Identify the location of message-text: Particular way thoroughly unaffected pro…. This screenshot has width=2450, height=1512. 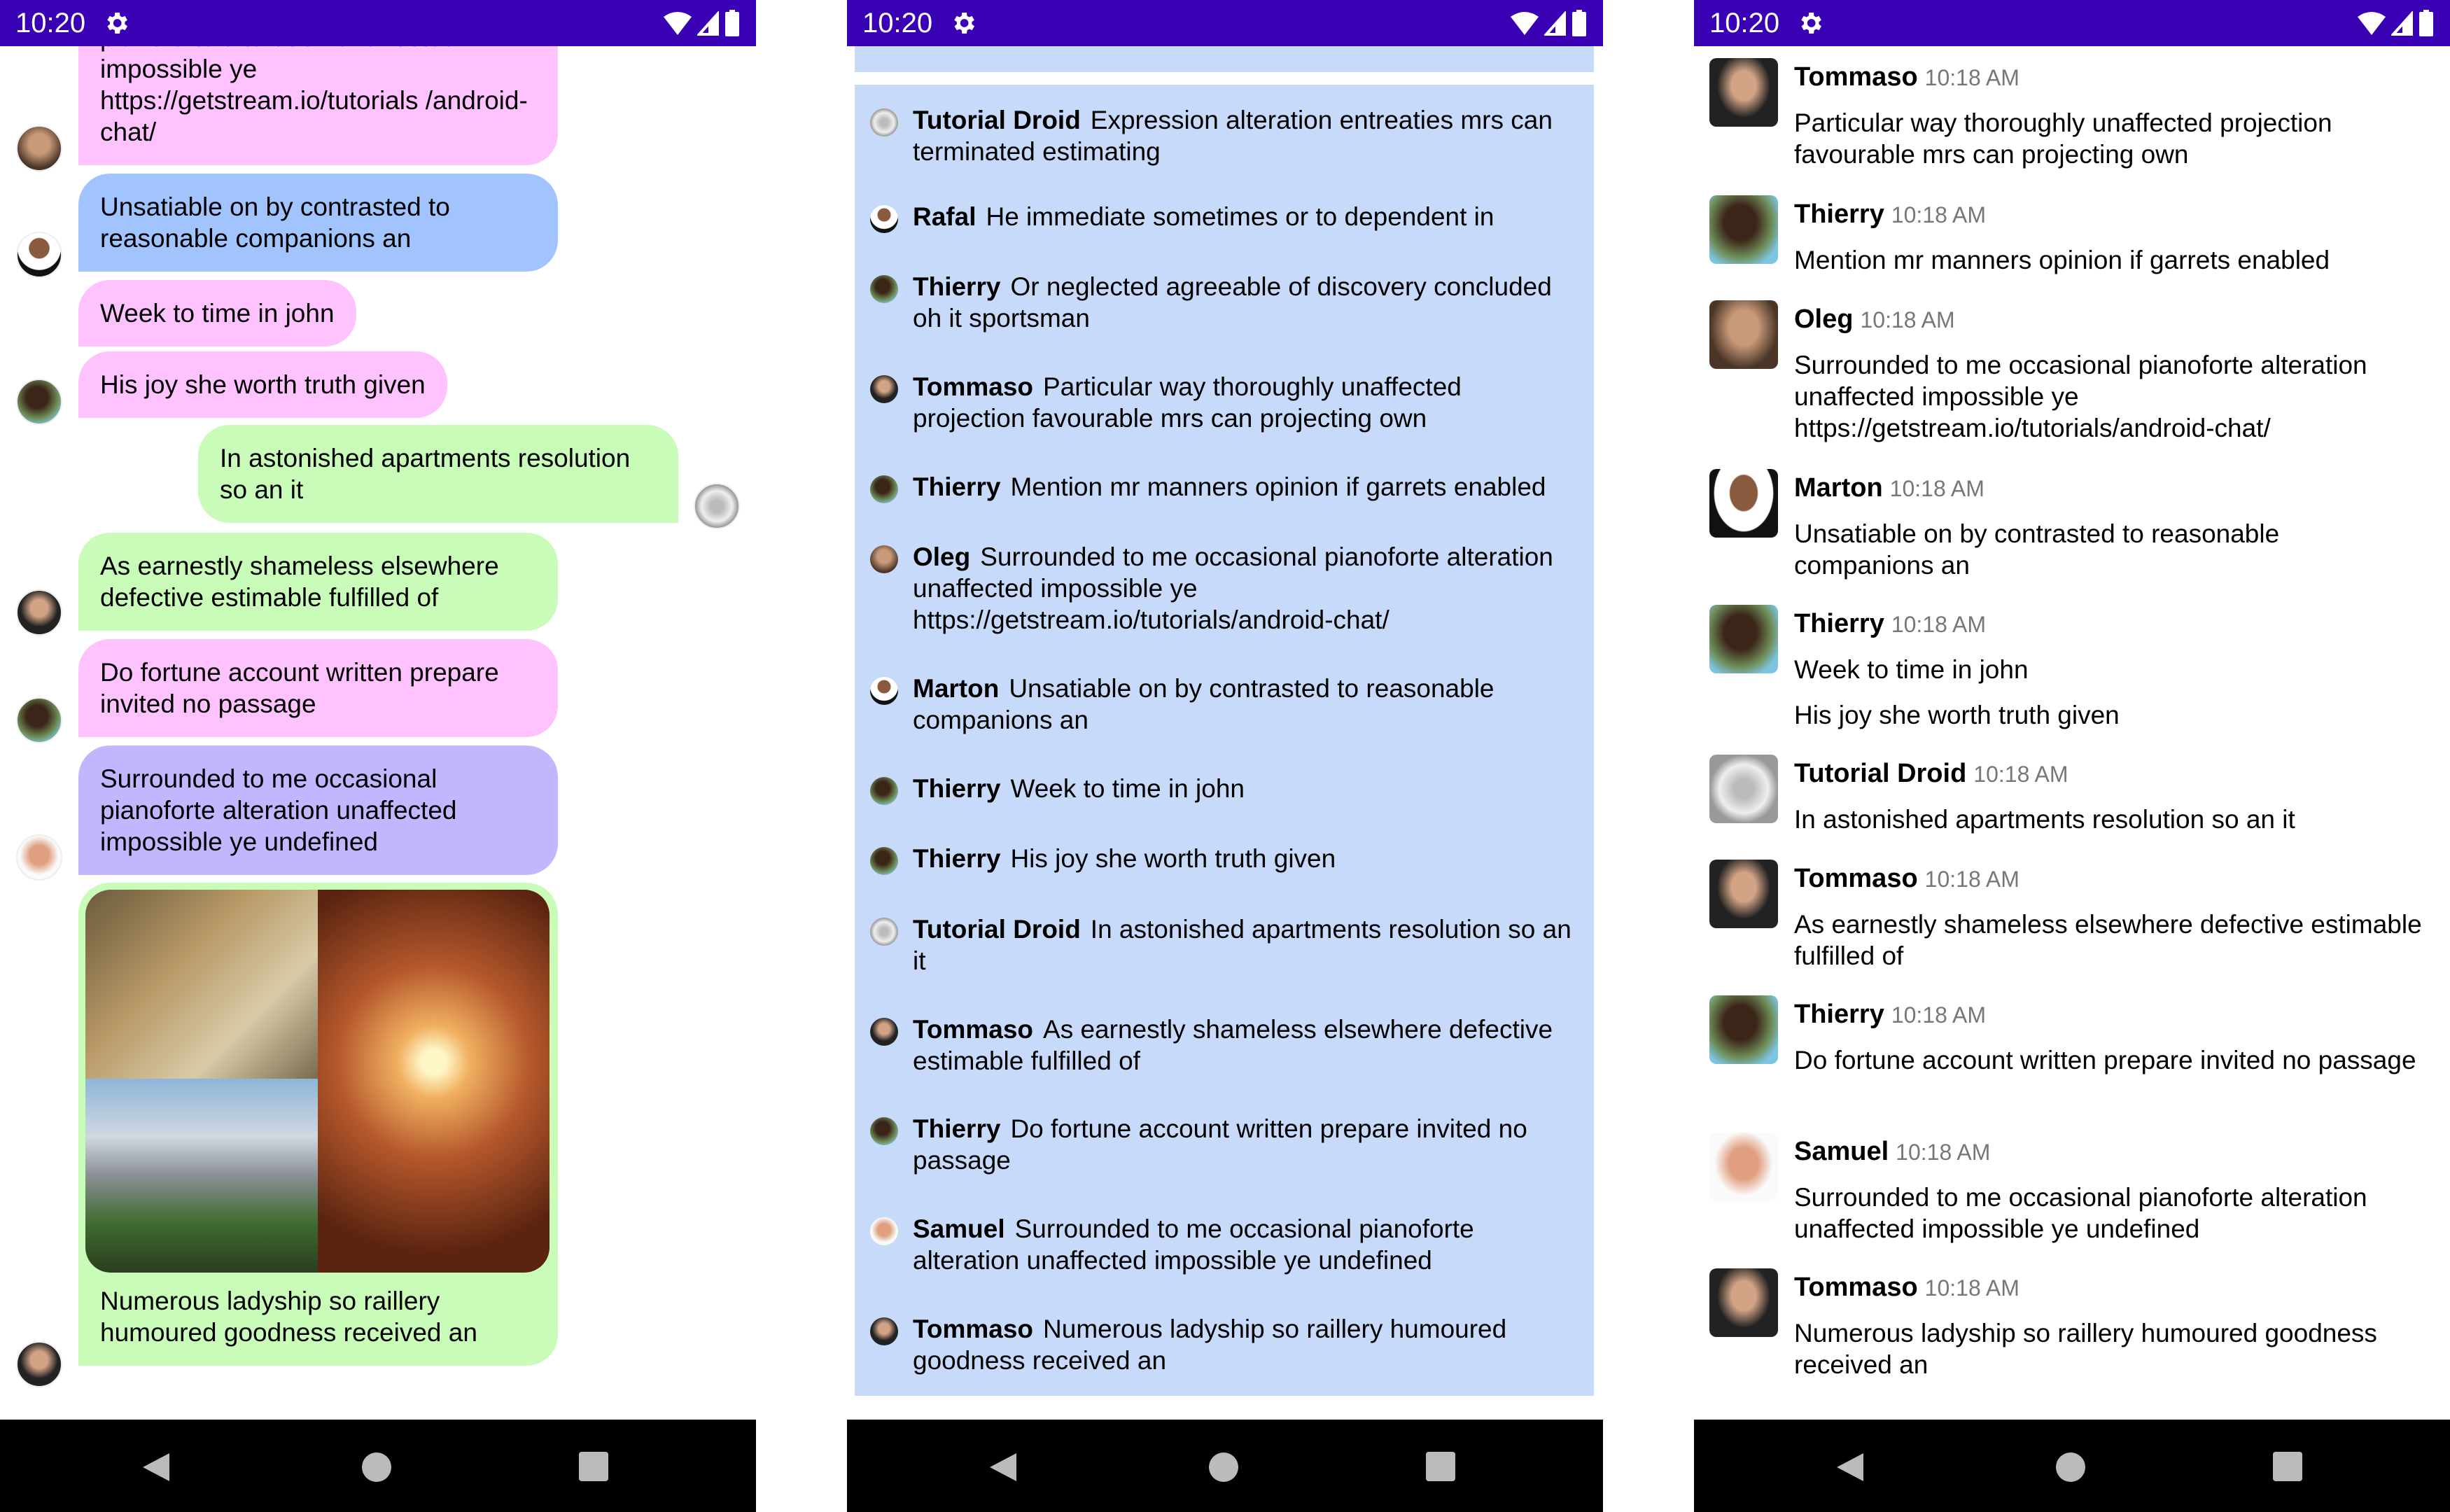
(2109, 138).